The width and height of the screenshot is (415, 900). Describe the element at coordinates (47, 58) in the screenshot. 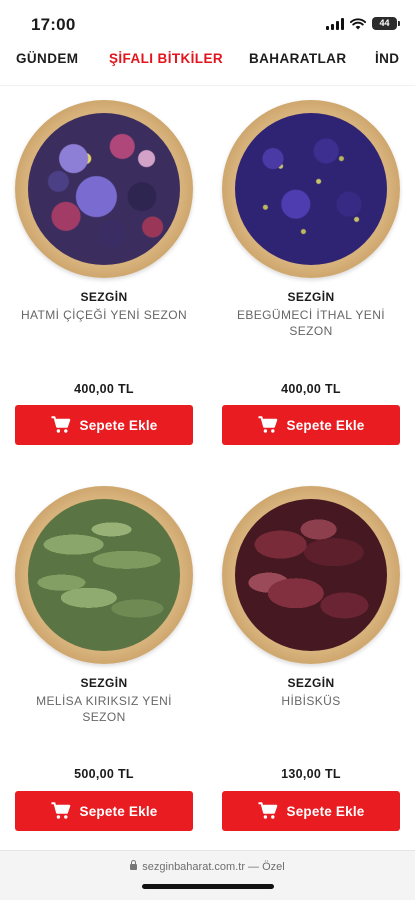

I see `nav-item-gundem: GÜNDEM` at that location.